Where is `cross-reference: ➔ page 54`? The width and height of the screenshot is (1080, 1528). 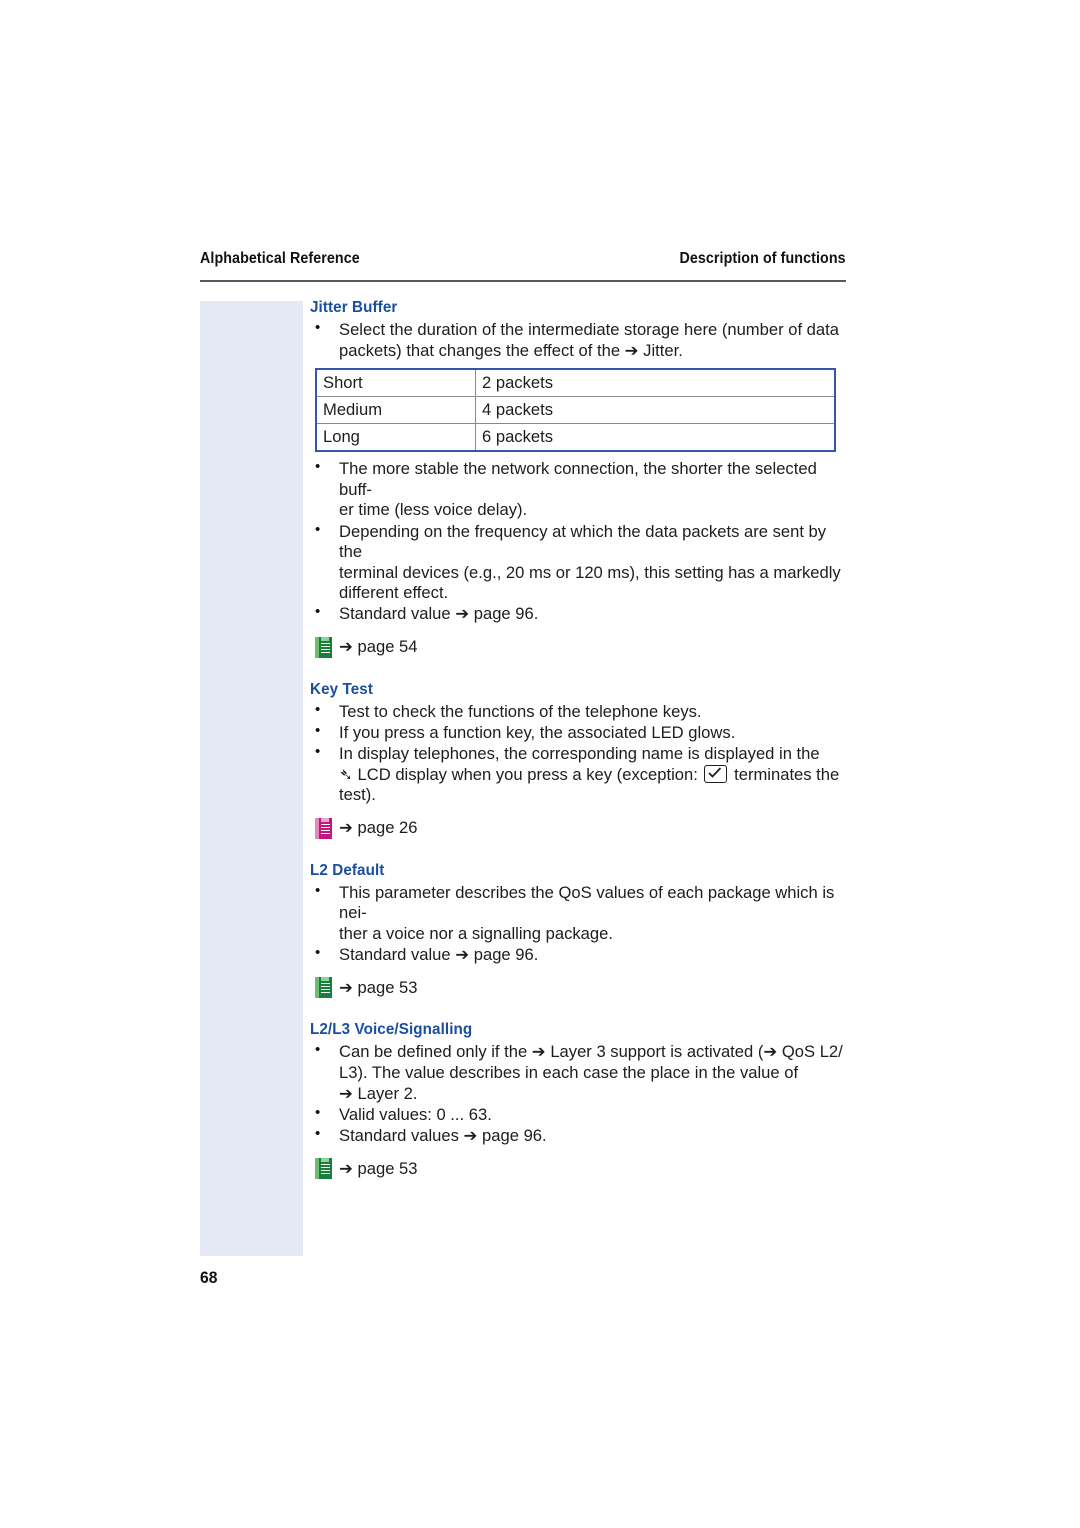
cross-reference: ➔ page 54 is located at coordinates (582, 647).